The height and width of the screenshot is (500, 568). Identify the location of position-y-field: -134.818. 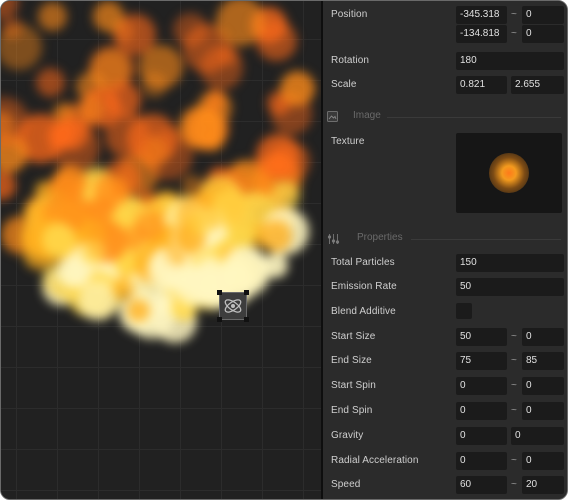
(481, 34).